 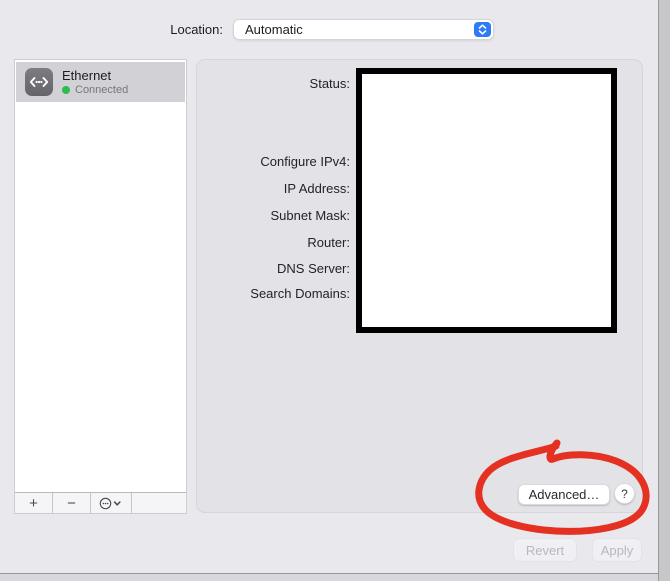 I want to click on help-button: ?, so click(x=624, y=493).